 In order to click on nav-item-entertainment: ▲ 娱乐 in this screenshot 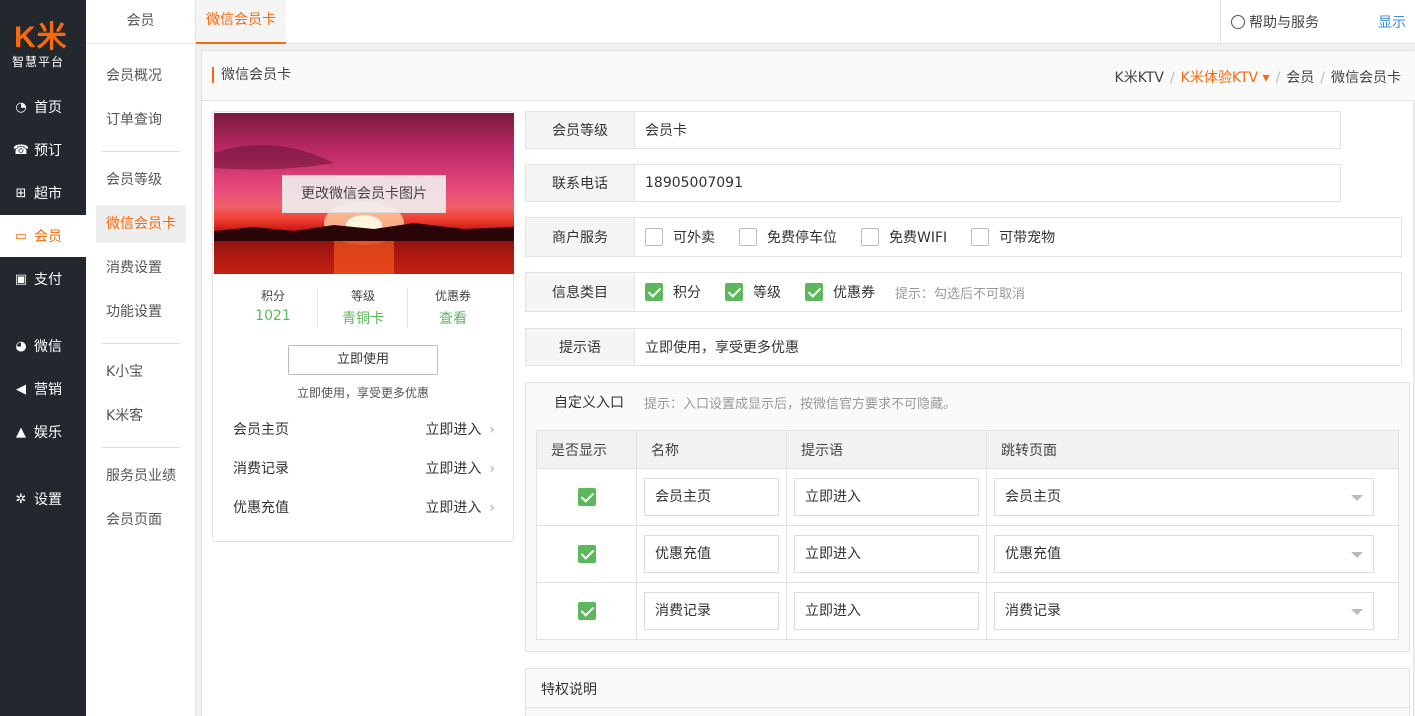, I will do `click(43, 432)`.